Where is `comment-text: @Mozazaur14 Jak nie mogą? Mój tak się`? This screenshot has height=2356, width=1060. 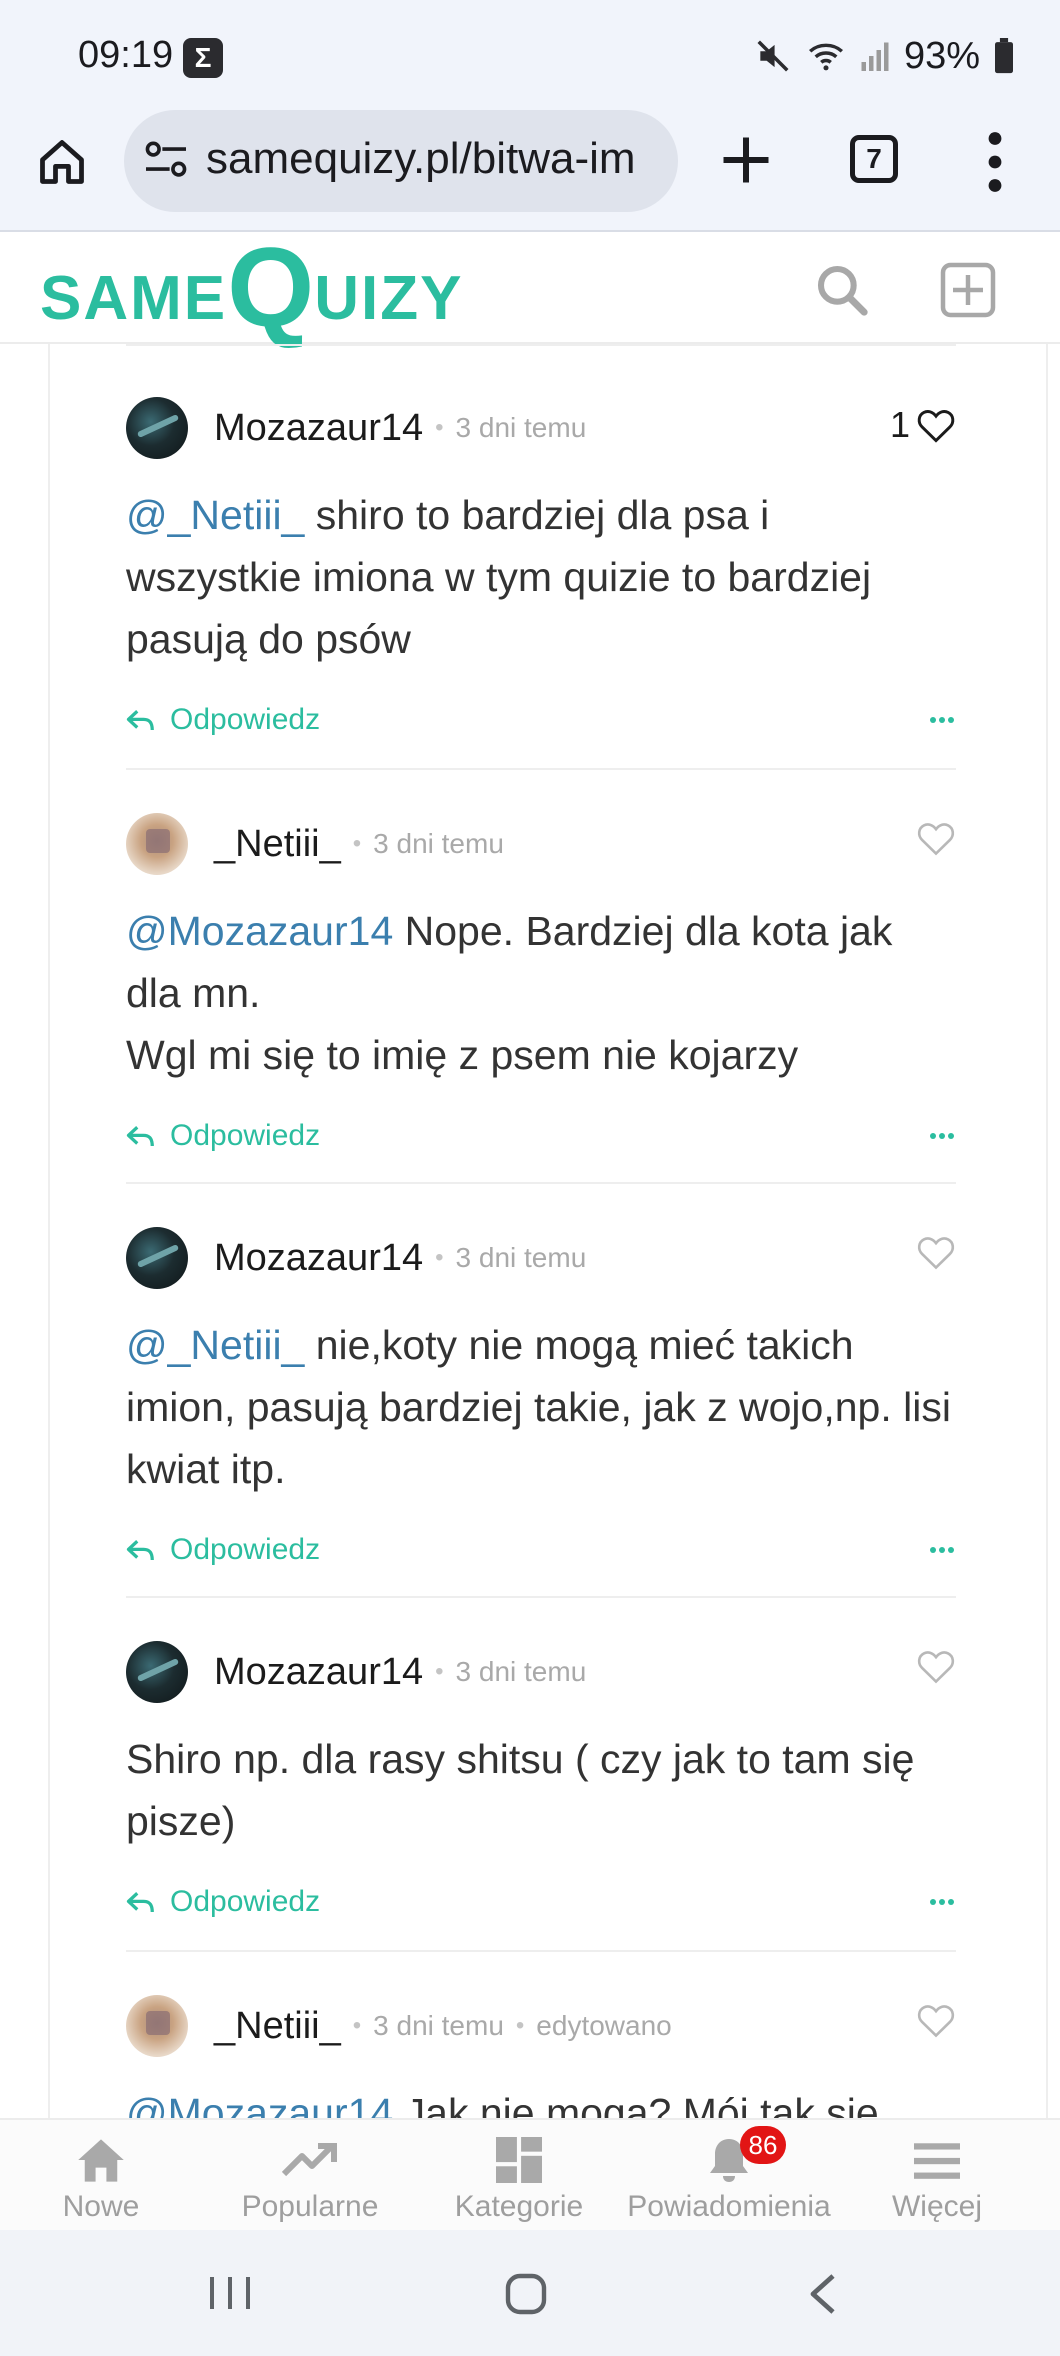 comment-text: @Mozazaur14 Jak nie mogą? Mój tak się is located at coordinates (541, 2100).